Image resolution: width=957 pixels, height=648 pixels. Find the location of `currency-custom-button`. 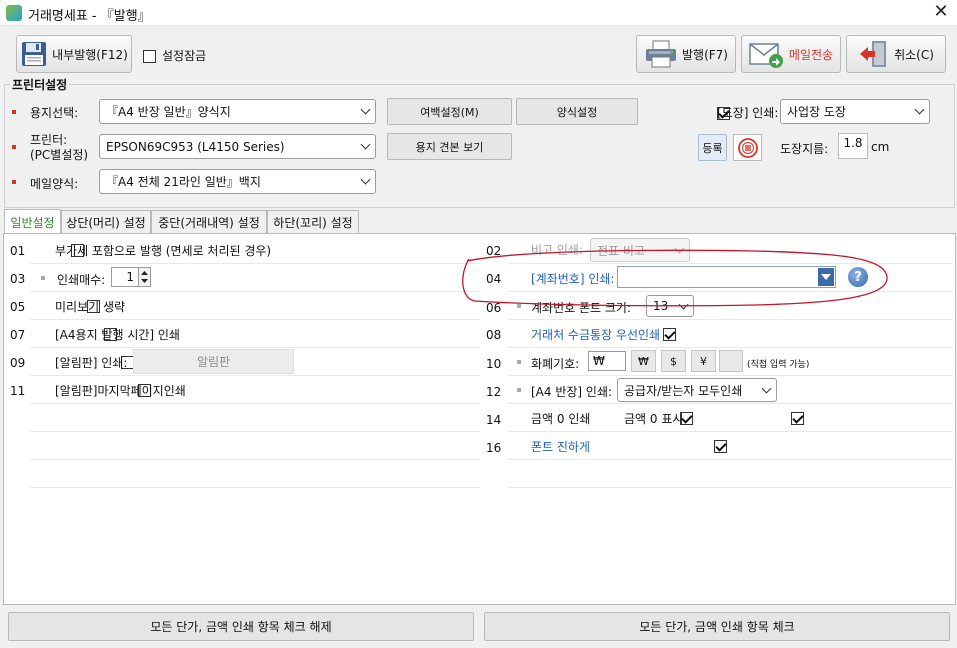

currency-custom-button is located at coordinates (731, 361).